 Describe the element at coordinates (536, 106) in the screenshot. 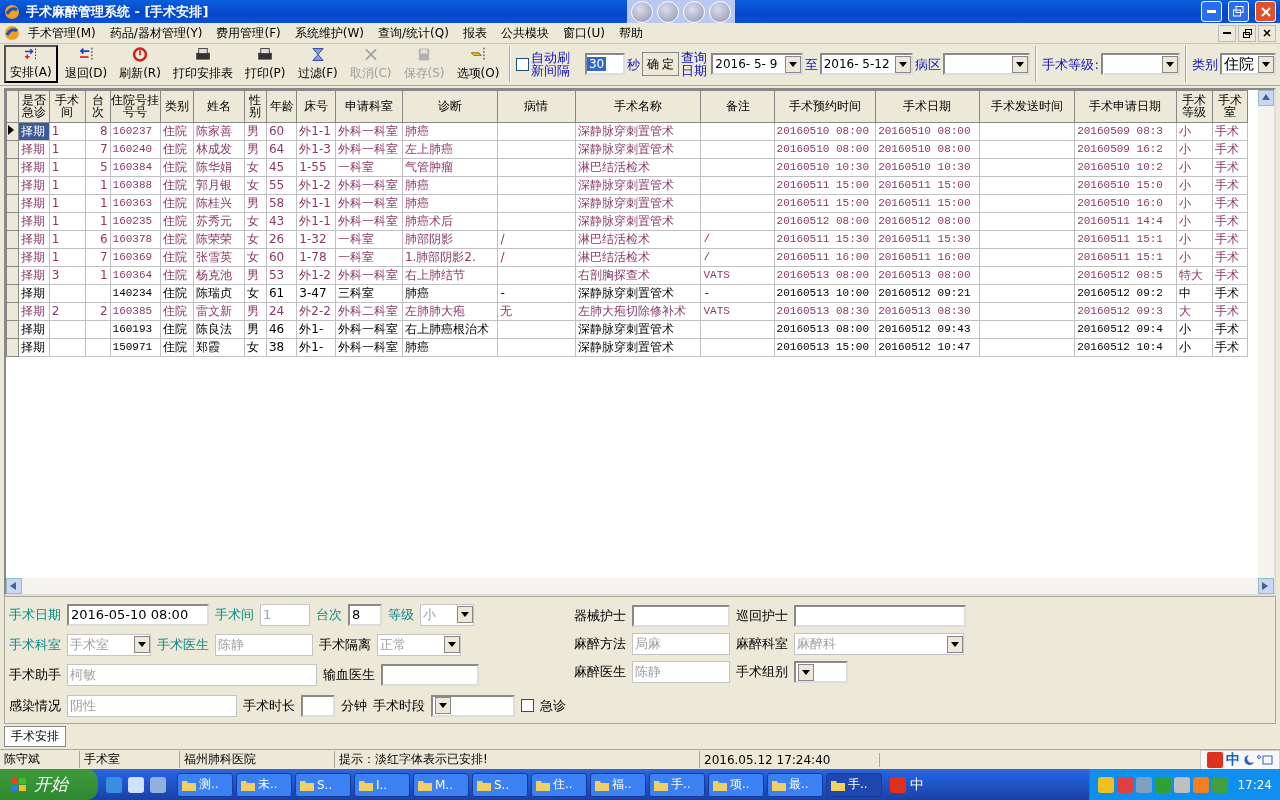

I see `column-header: 病情` at that location.